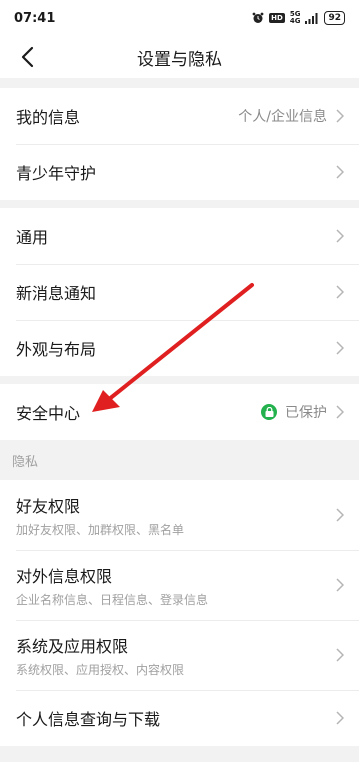 The height and width of the screenshot is (762, 359). Describe the element at coordinates (48, 506) in the screenshot. I see `row-label: 好友权限` at that location.